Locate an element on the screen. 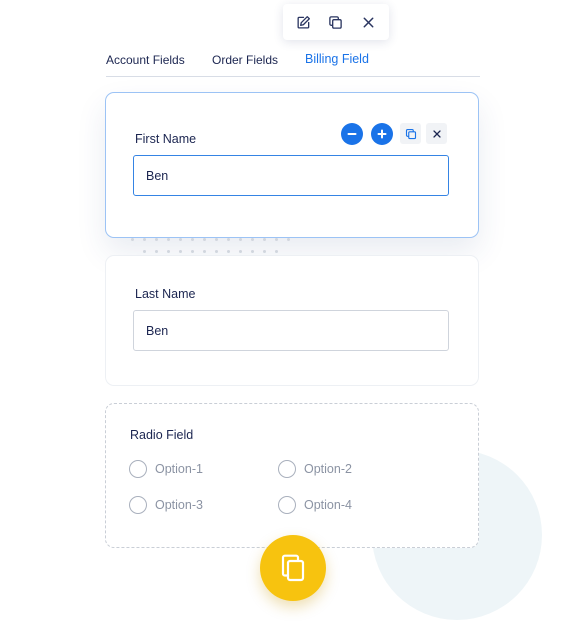 The image size is (584, 638). last-name-input is located at coordinates (291, 330).